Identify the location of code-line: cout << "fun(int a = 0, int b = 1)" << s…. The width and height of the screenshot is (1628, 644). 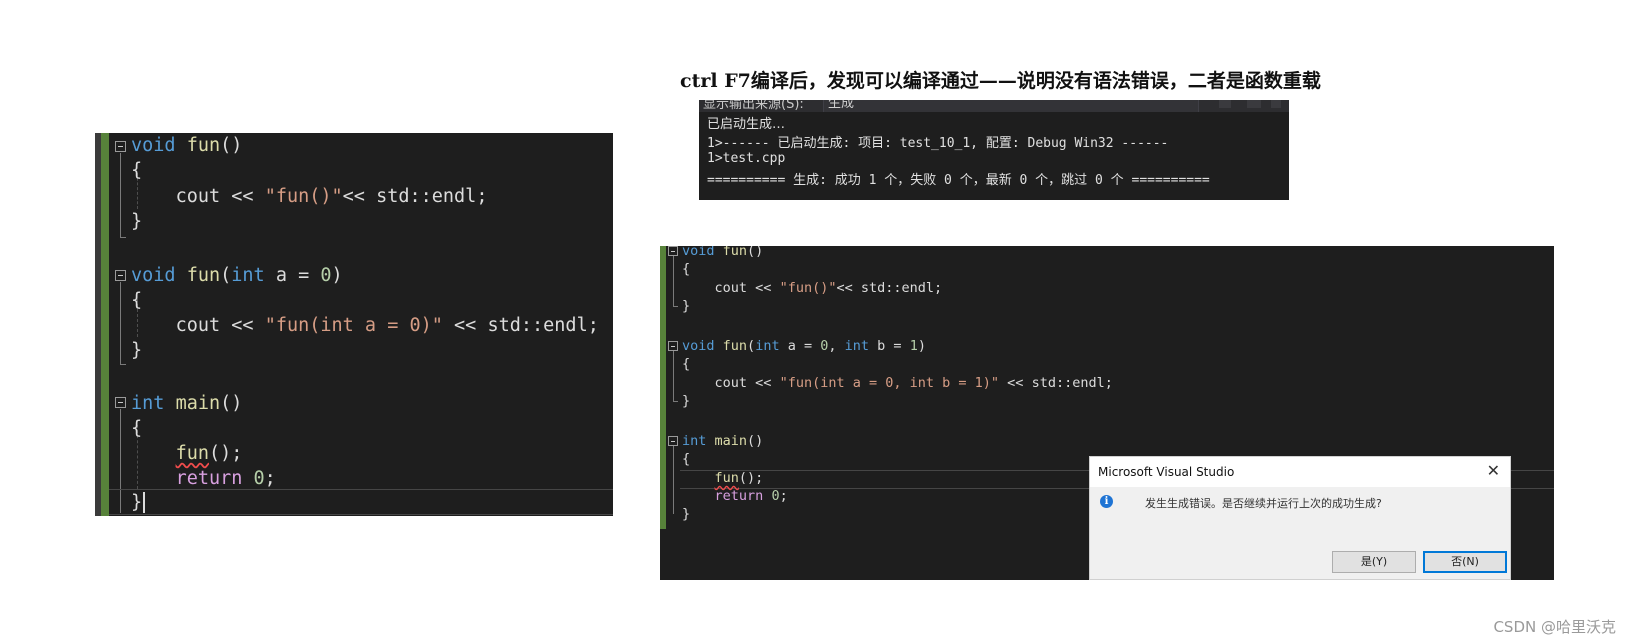
(913, 383).